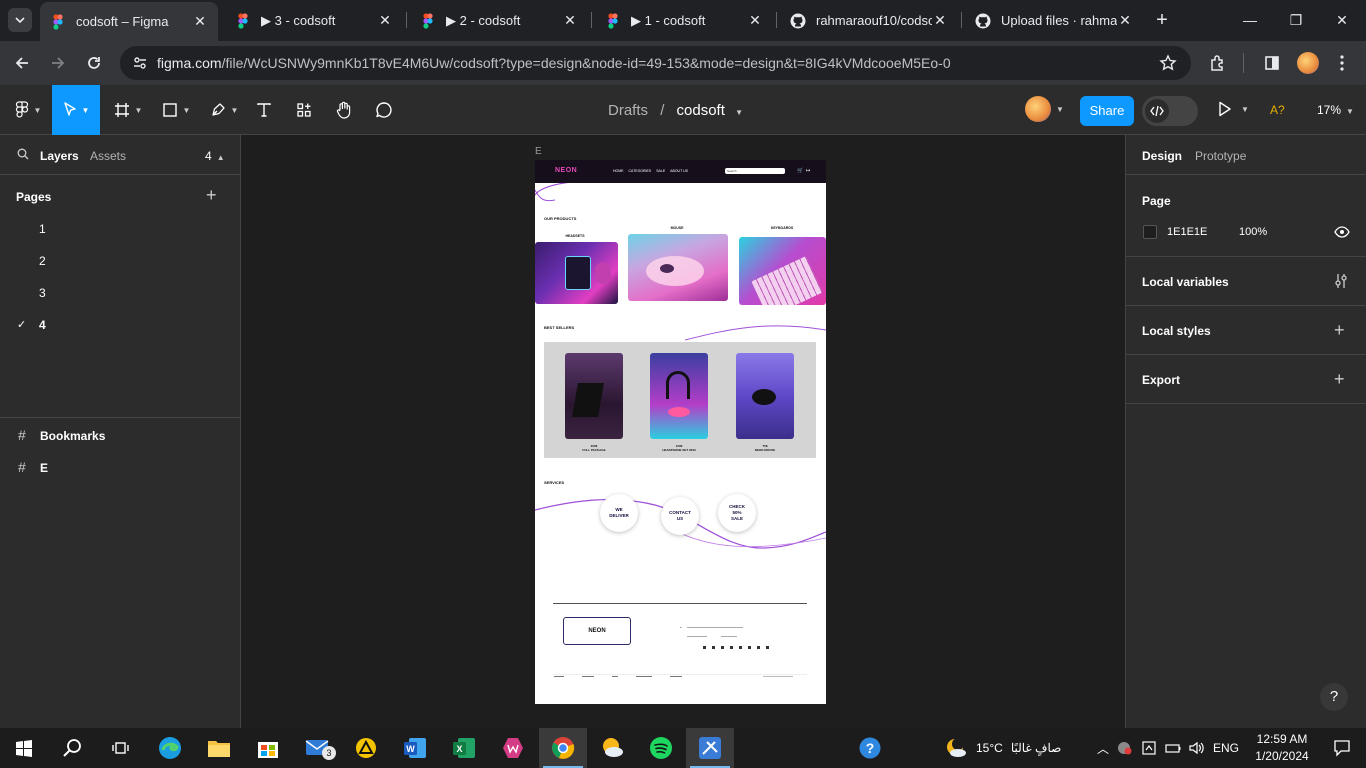  I want to click on site-info-icon, so click(140, 63).